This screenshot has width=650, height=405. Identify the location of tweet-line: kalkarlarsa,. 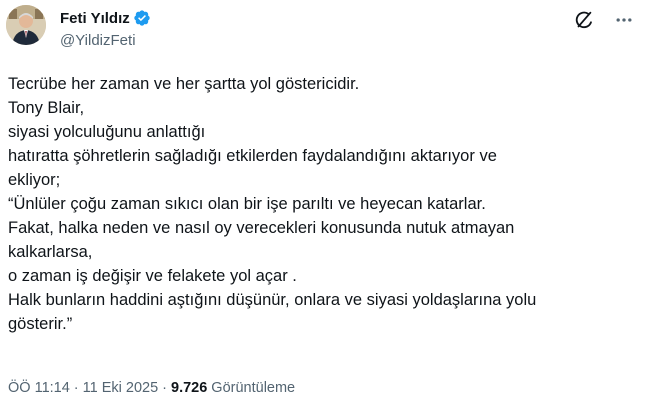
(50, 252).